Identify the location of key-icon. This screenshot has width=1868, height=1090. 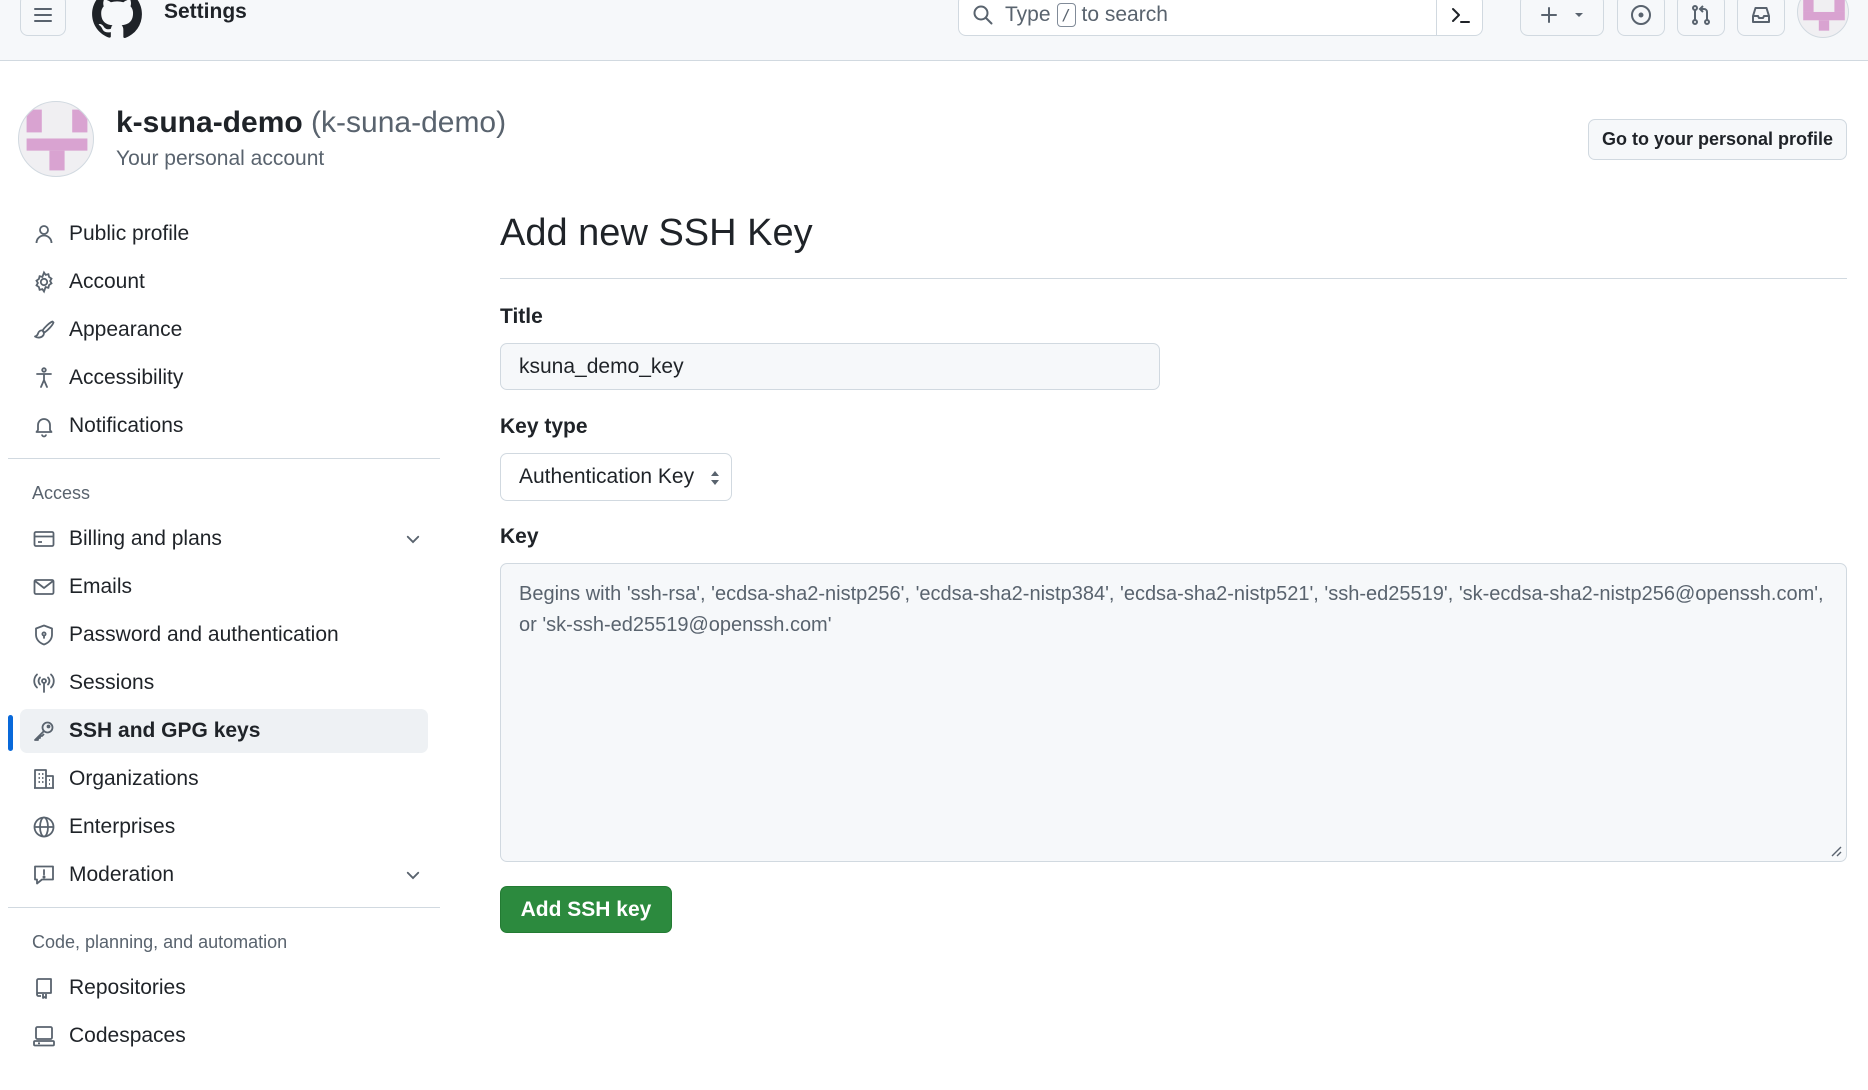
(44, 731).